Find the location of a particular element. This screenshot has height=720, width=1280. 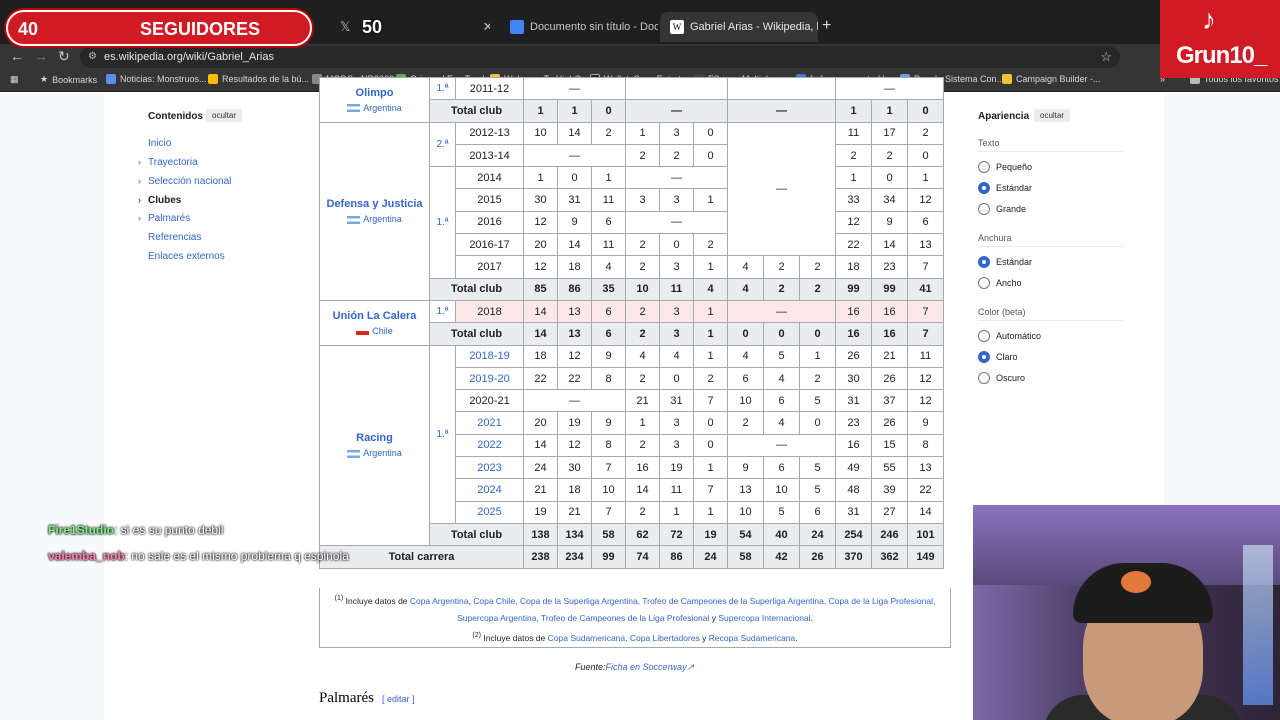

color-dark-radio: Oscuro is located at coordinates (1001, 378).